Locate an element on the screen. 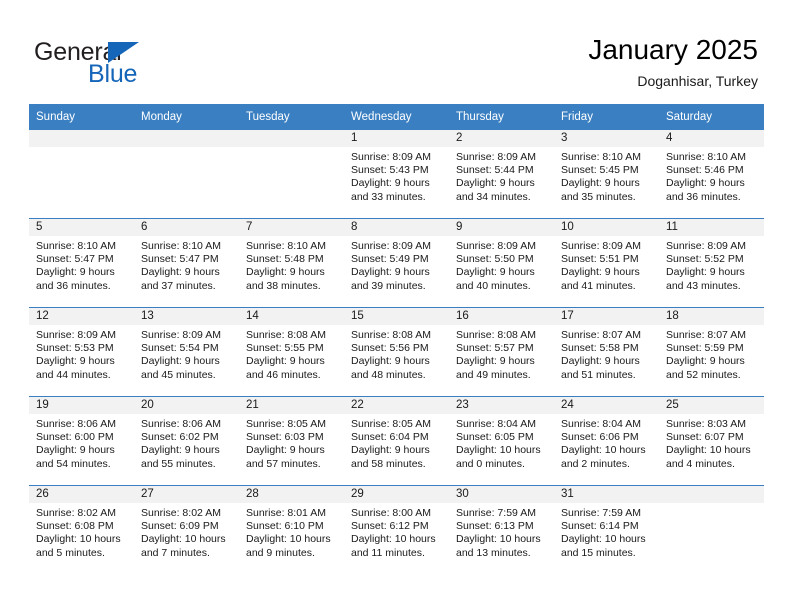 The width and height of the screenshot is (792, 612). daylight-text: Daylight: 10 hours and 13 minutes. is located at coordinates (498, 546).